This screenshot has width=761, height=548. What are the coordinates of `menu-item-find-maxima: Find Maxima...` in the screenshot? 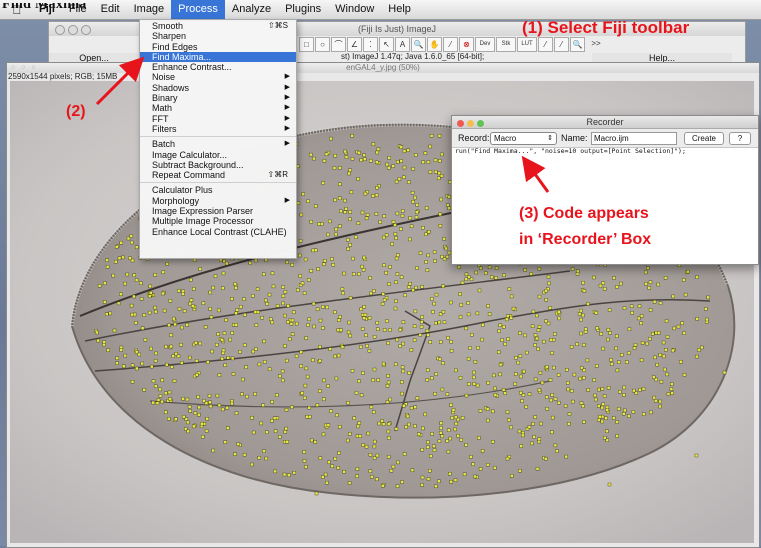 It's located at (218, 57).